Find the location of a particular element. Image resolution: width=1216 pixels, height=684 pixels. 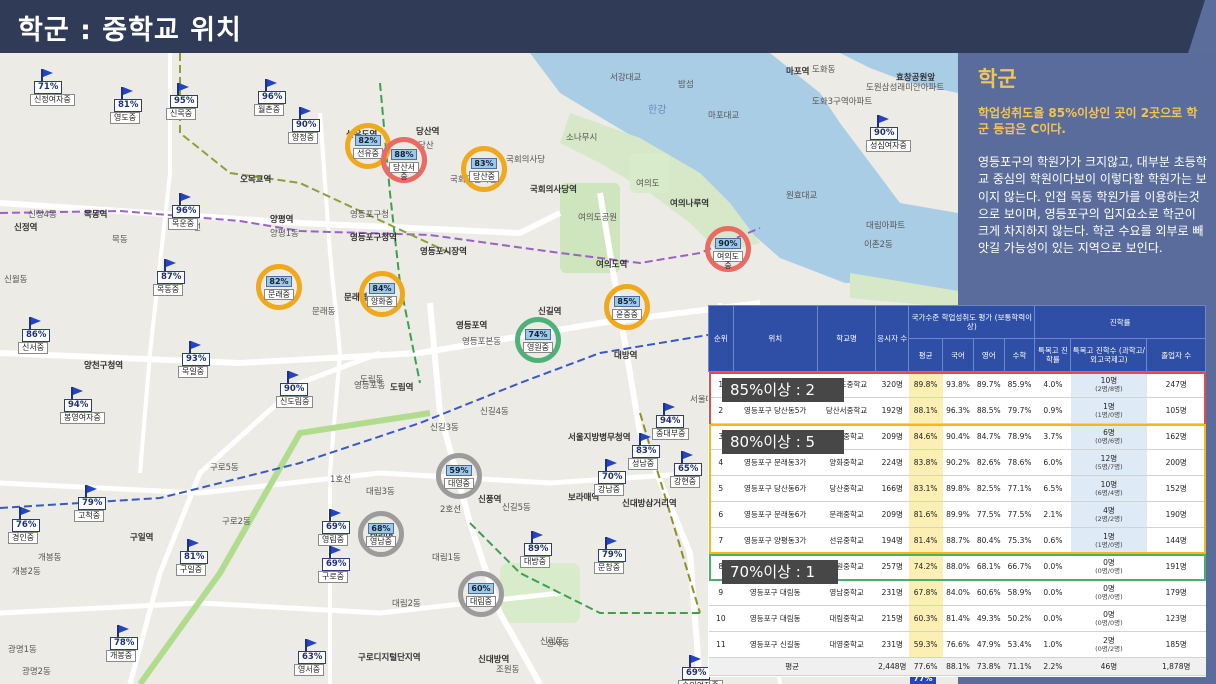

school-ring: 68% 영남중 is located at coordinates (381, 534).